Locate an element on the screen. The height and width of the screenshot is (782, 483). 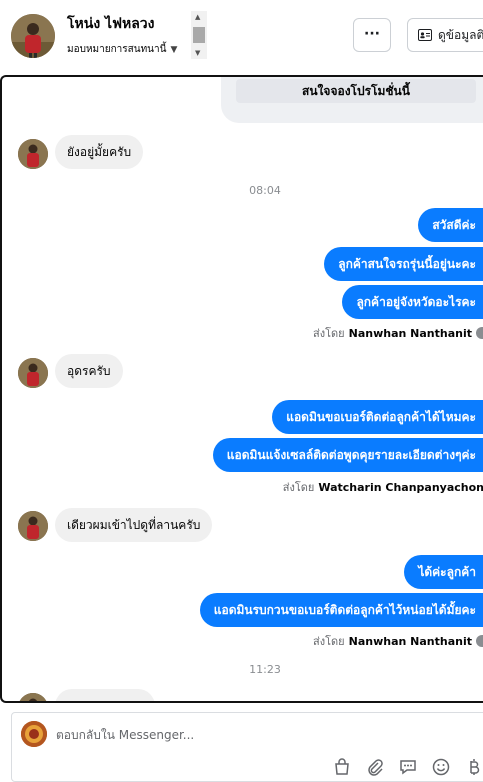
timestamp: 11:23 is located at coordinates (265, 669).